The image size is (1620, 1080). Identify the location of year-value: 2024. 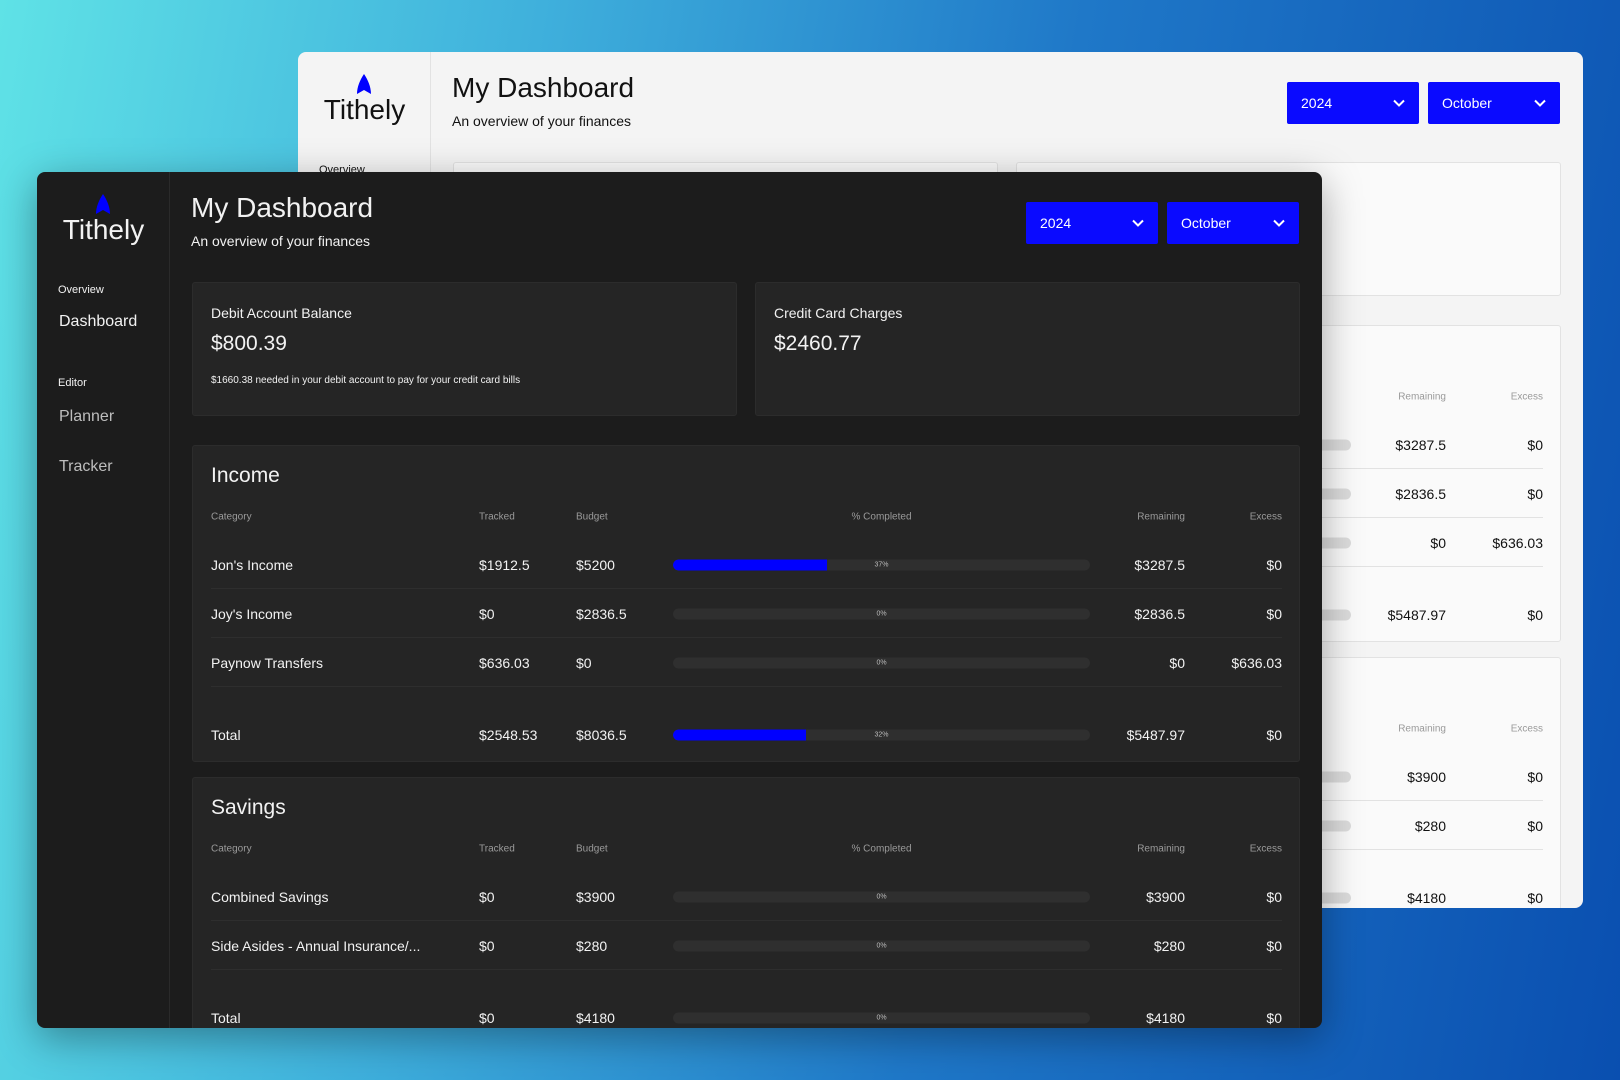
(1056, 223).